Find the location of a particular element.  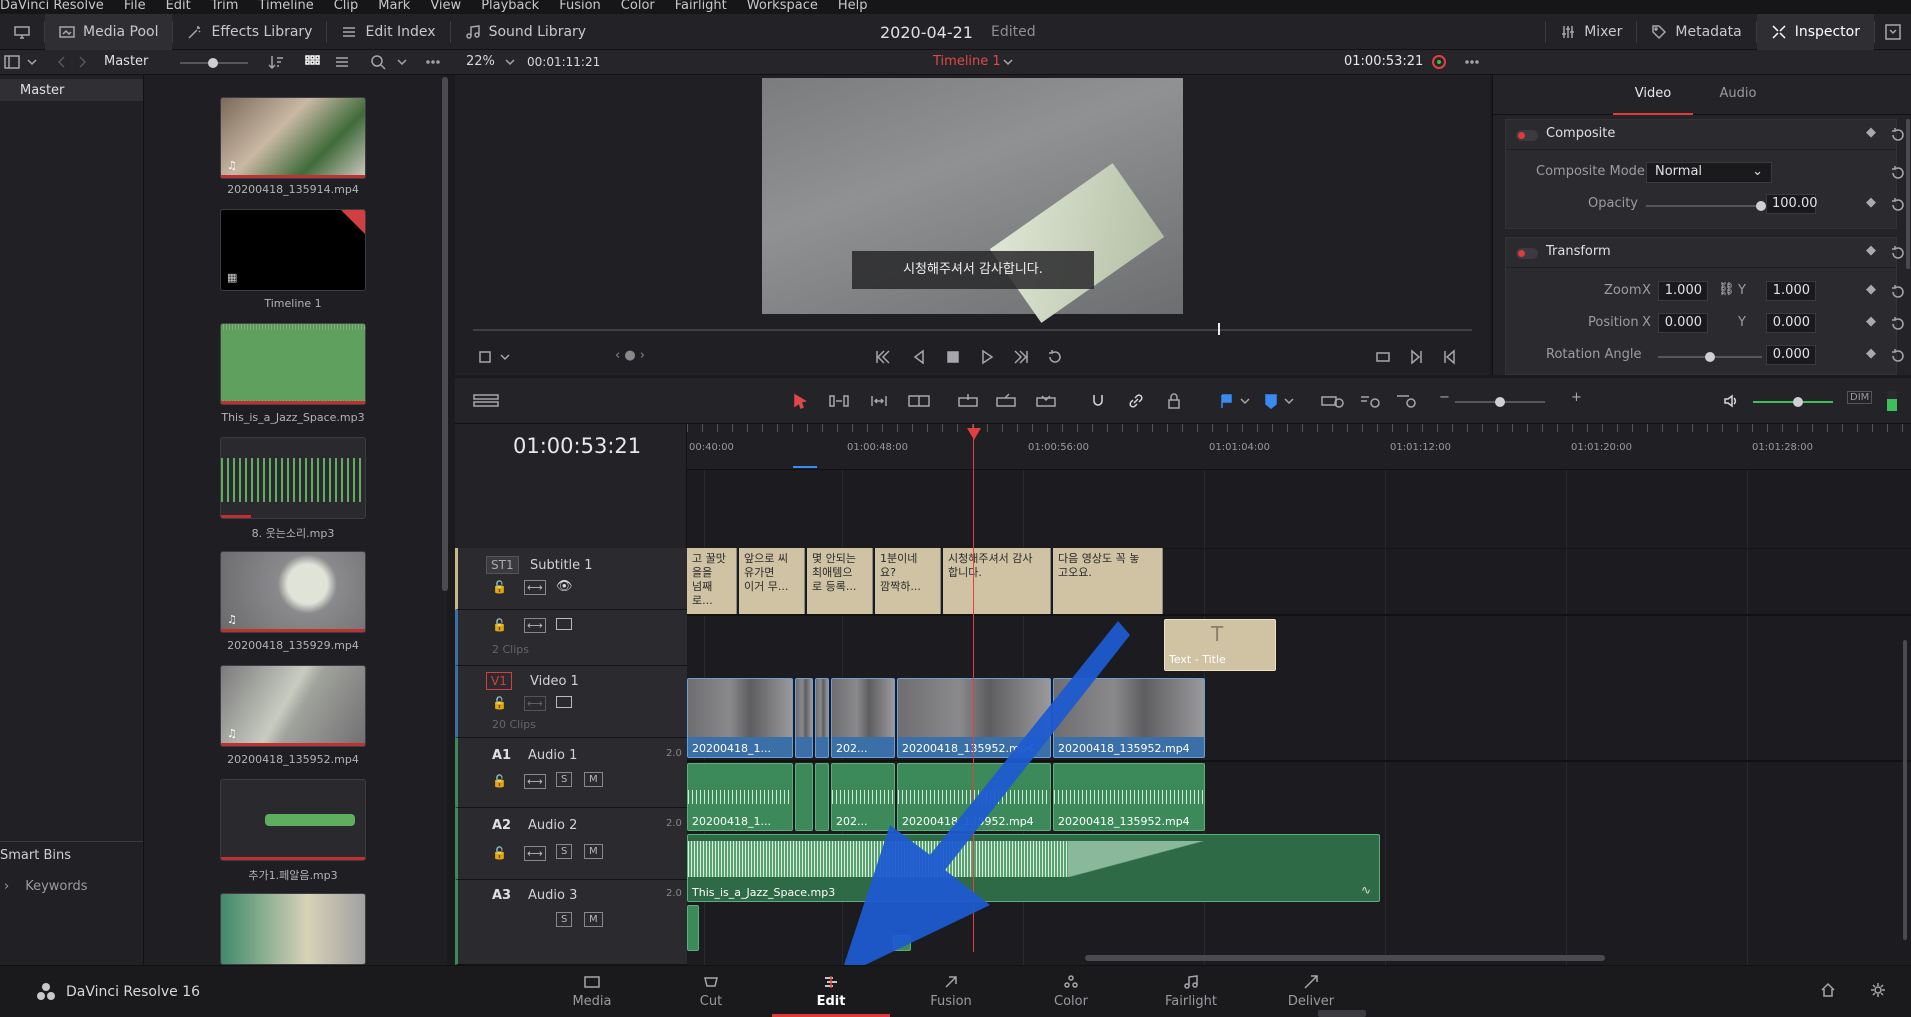

page-tab-cut: Cut is located at coordinates (711, 991).